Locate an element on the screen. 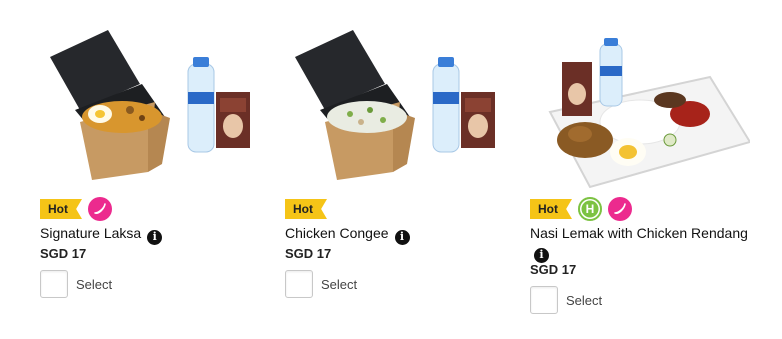 The image size is (782, 339). select-option-nasi-lemak: Select is located at coordinates (566, 300).